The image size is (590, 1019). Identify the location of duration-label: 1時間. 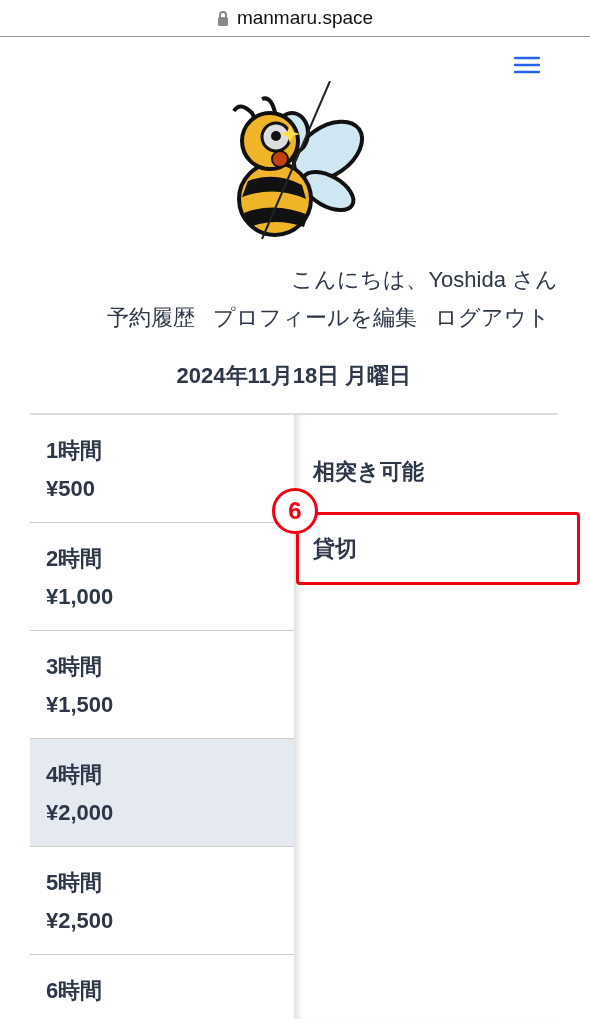
(75, 451).